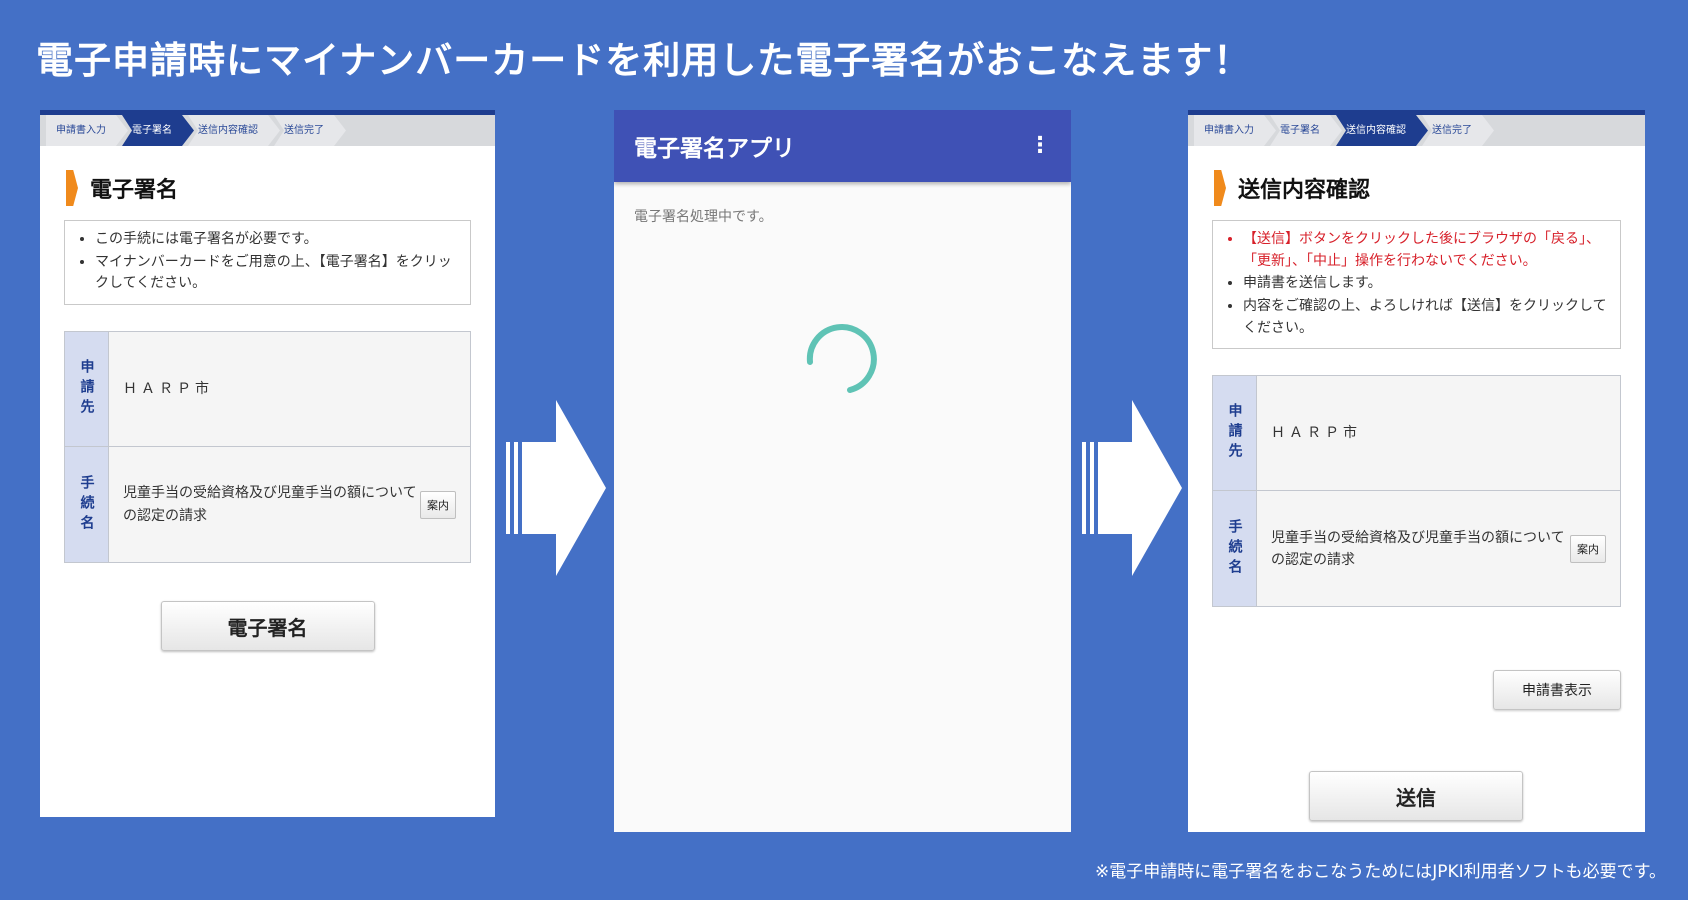 This screenshot has width=1688, height=900. Describe the element at coordinates (644, 60) in the screenshot. I see `page-headline: 電子申請時にマイナンバーカードを利用した電子署名がおこなえます！` at that location.